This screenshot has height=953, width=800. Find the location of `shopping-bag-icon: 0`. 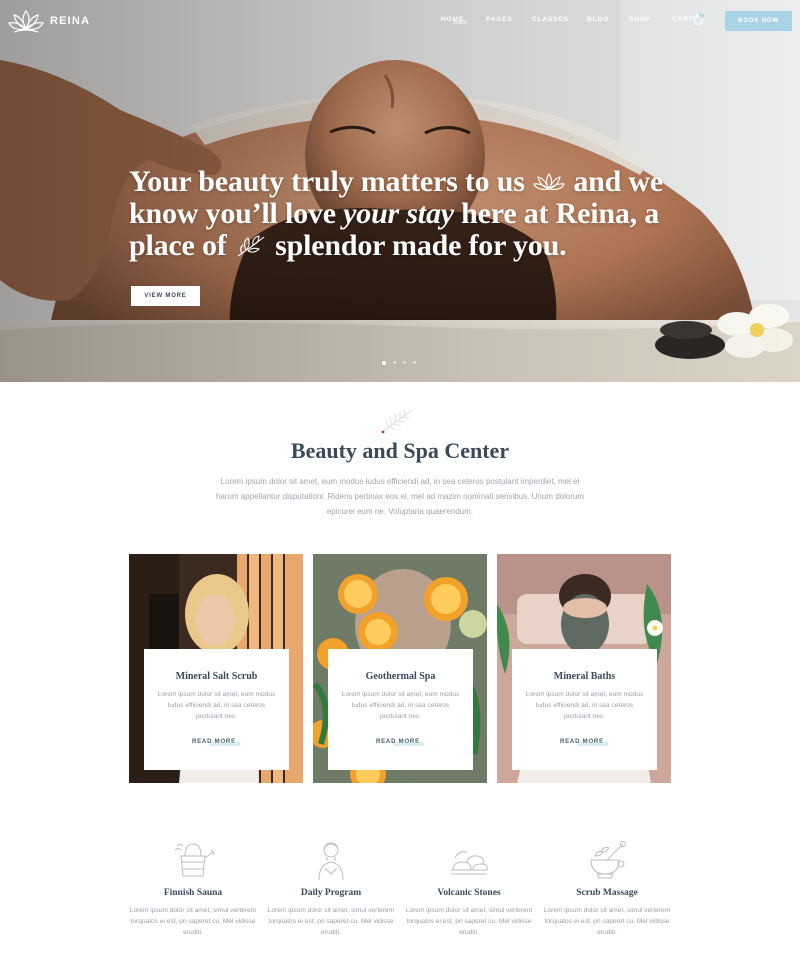

shopping-bag-icon: 0 is located at coordinates (698, 19).